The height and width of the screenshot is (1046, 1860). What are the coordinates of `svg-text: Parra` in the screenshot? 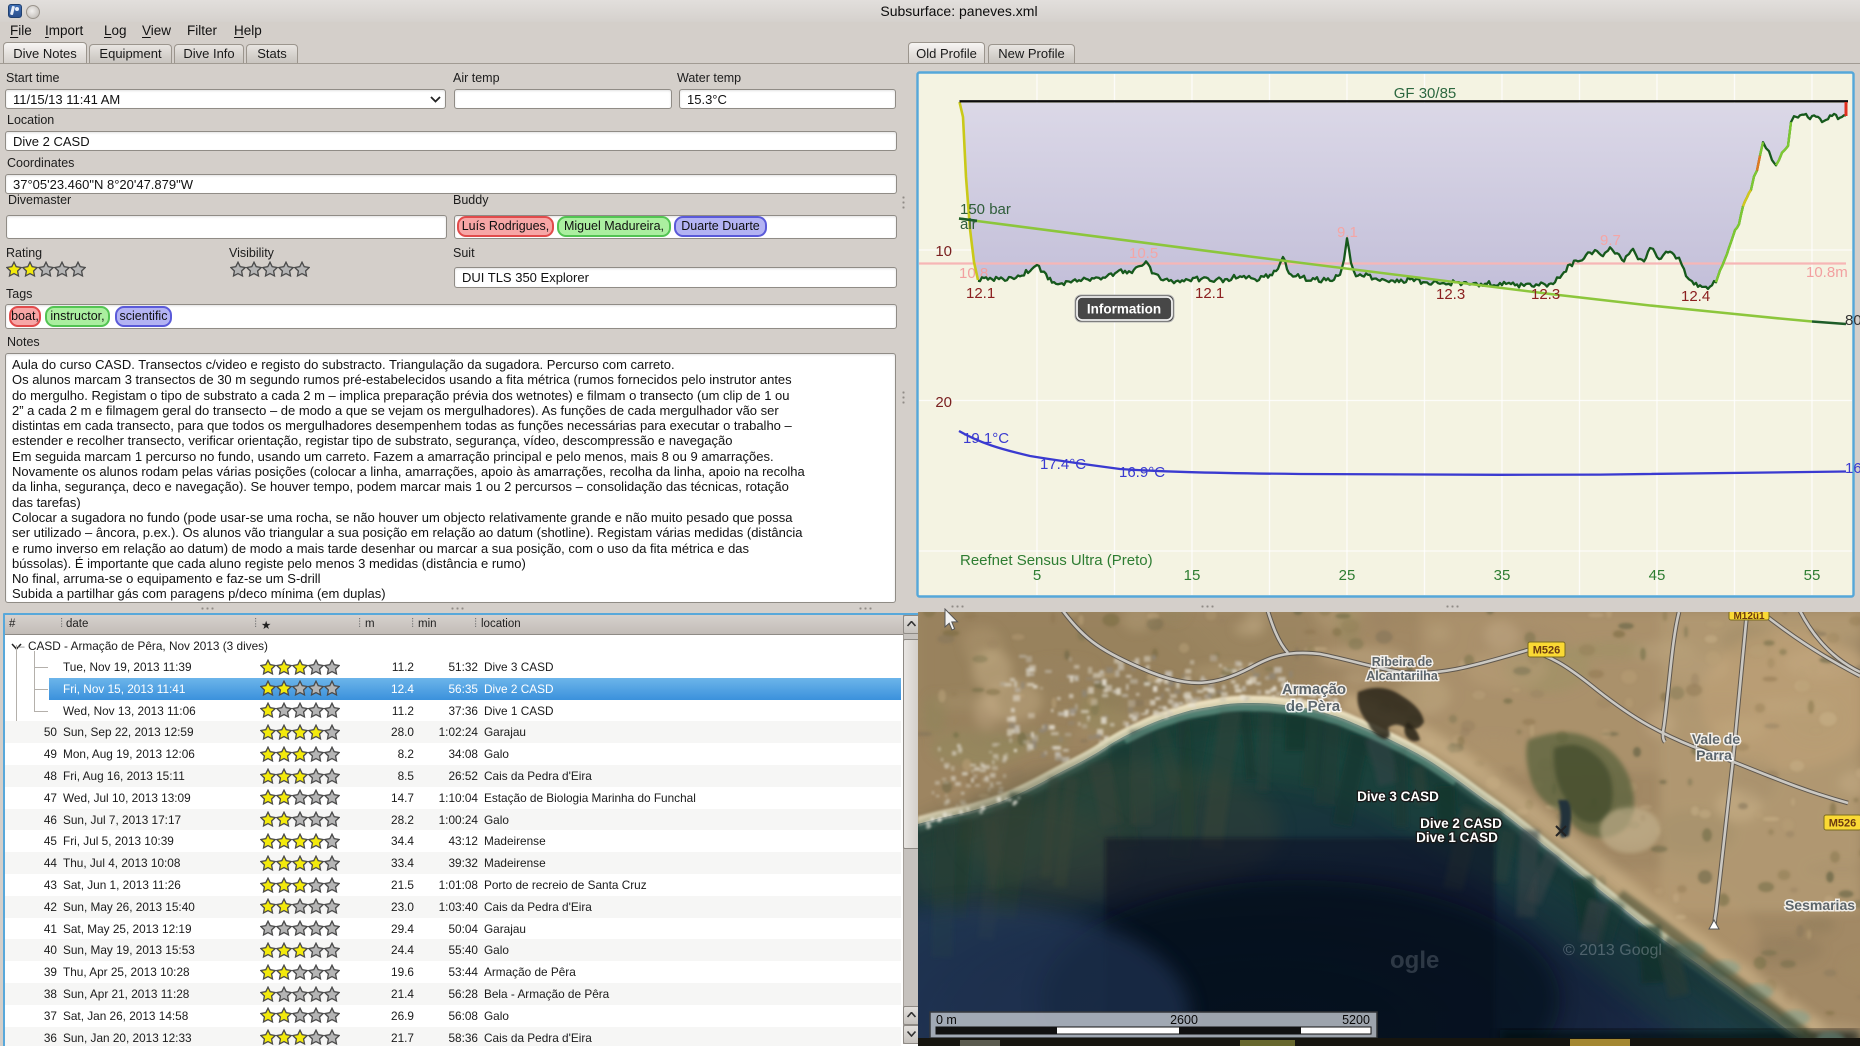 It's located at (1714, 755).